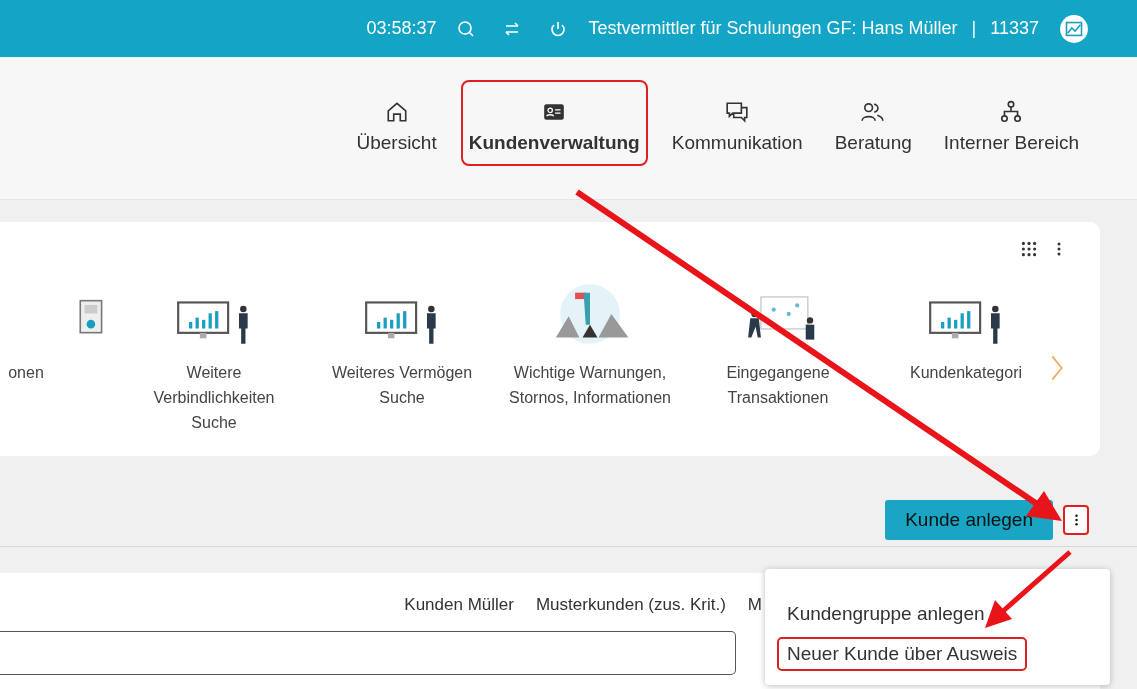 Image resolution: width=1137 pixels, height=689 pixels. What do you see at coordinates (902, 654) in the screenshot?
I see `menu-item: Neuer Kunde über Ausweis` at bounding box center [902, 654].